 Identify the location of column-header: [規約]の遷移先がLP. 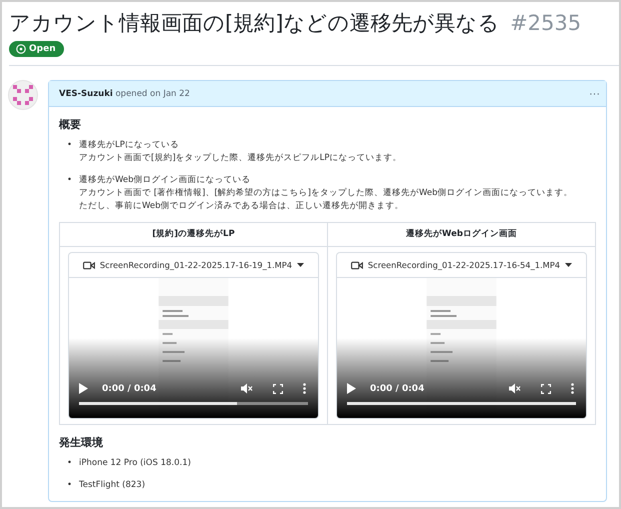
(193, 235).